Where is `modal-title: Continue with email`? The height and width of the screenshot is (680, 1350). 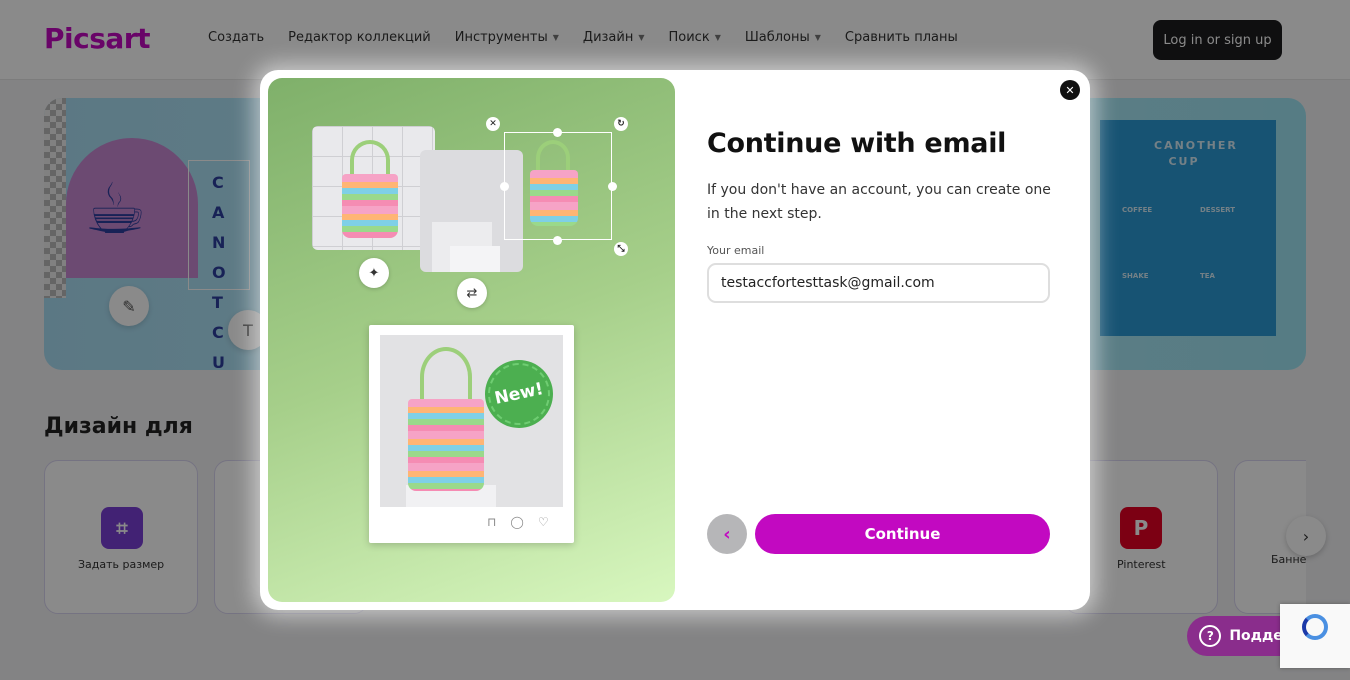
modal-title: Continue with email is located at coordinates (857, 143).